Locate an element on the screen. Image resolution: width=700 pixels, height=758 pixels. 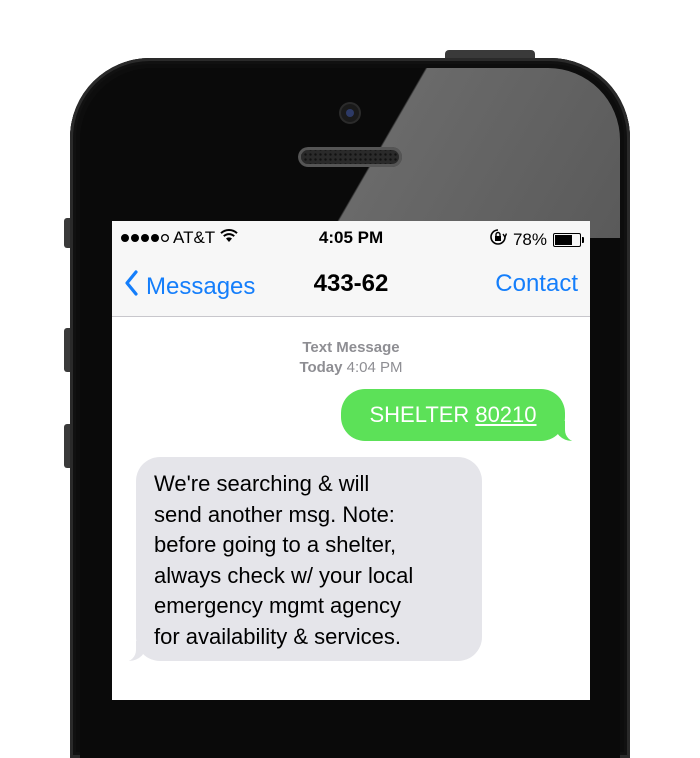
message-timestamp: Text Message Today 4:04 PM is located at coordinates (351, 358).